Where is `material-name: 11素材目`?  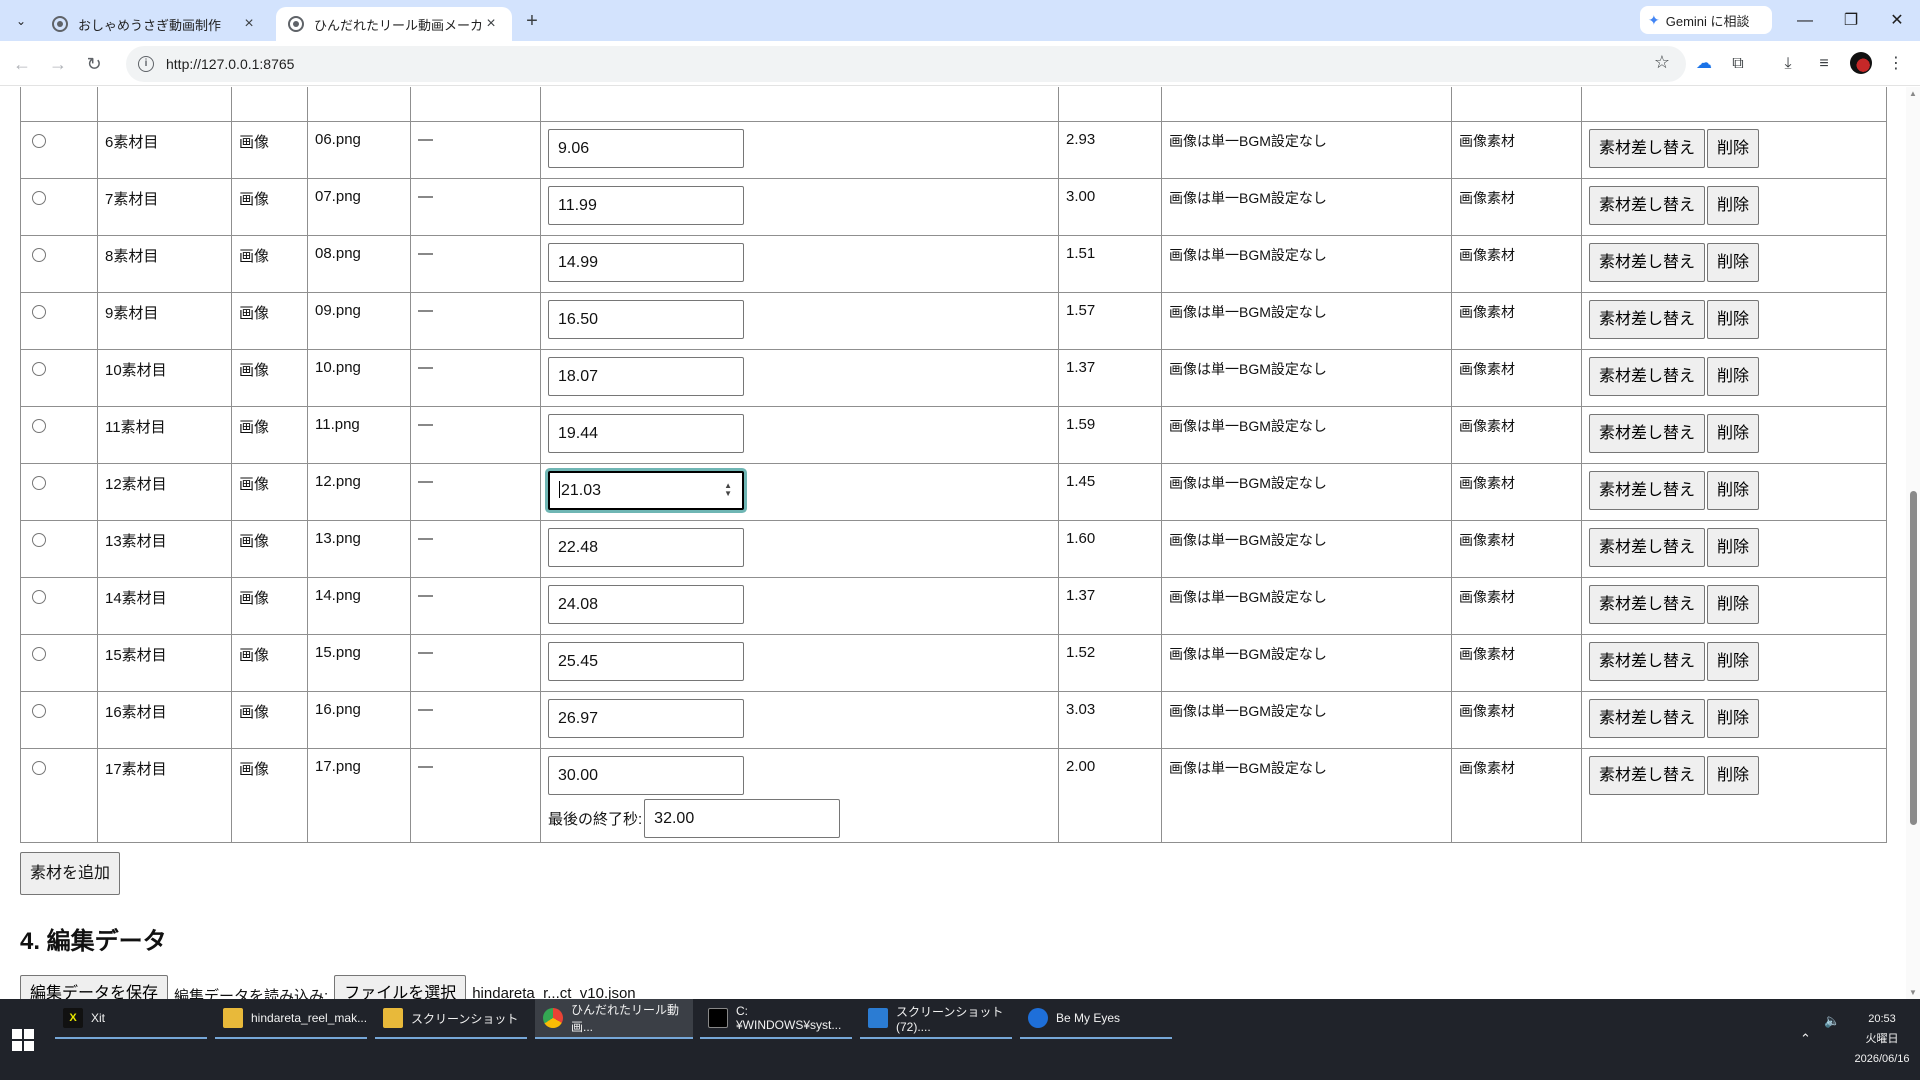
material-name: 11素材目 is located at coordinates (135, 427).